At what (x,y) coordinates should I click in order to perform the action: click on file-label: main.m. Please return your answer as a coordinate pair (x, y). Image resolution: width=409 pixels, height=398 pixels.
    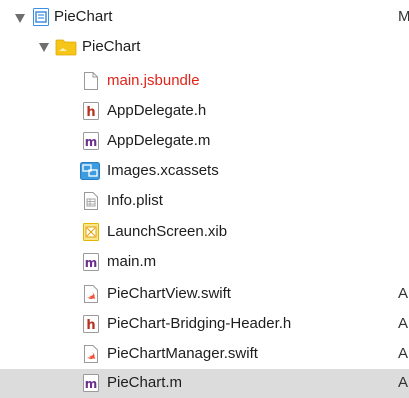
    Looking at the image, I should click on (132, 261).